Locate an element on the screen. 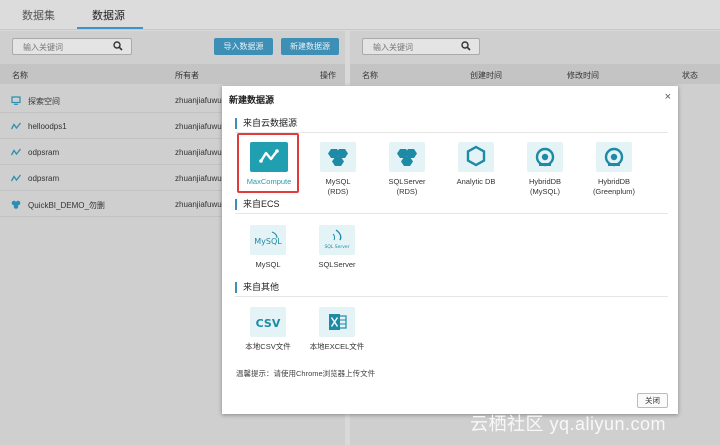 This screenshot has width=720, height=445. mysql-icon-text: MySQL is located at coordinates (268, 241).